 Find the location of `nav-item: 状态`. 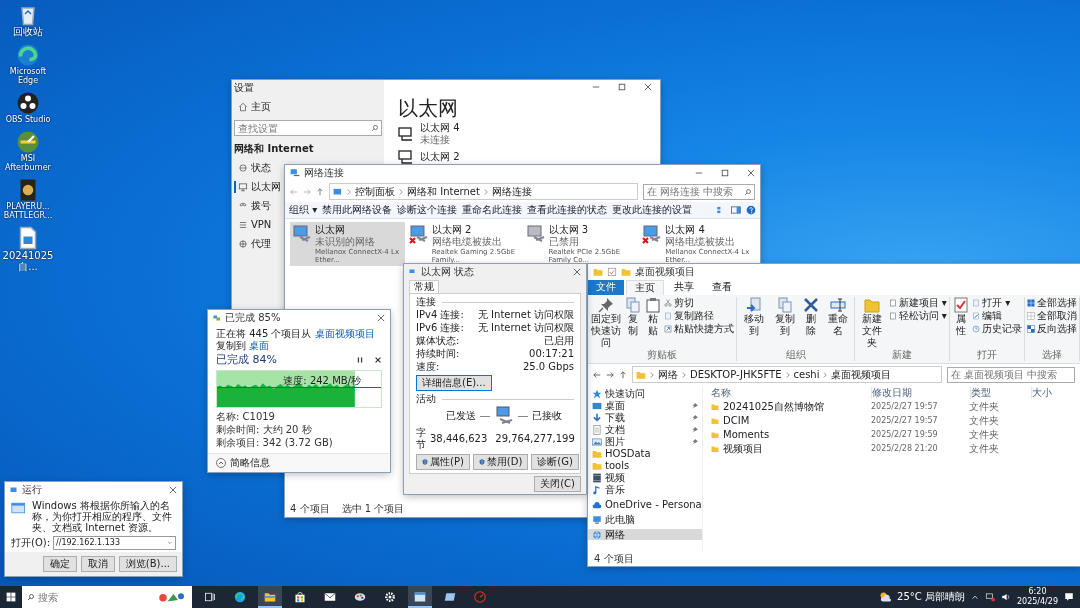

nav-item: 状态 is located at coordinates (252, 168).